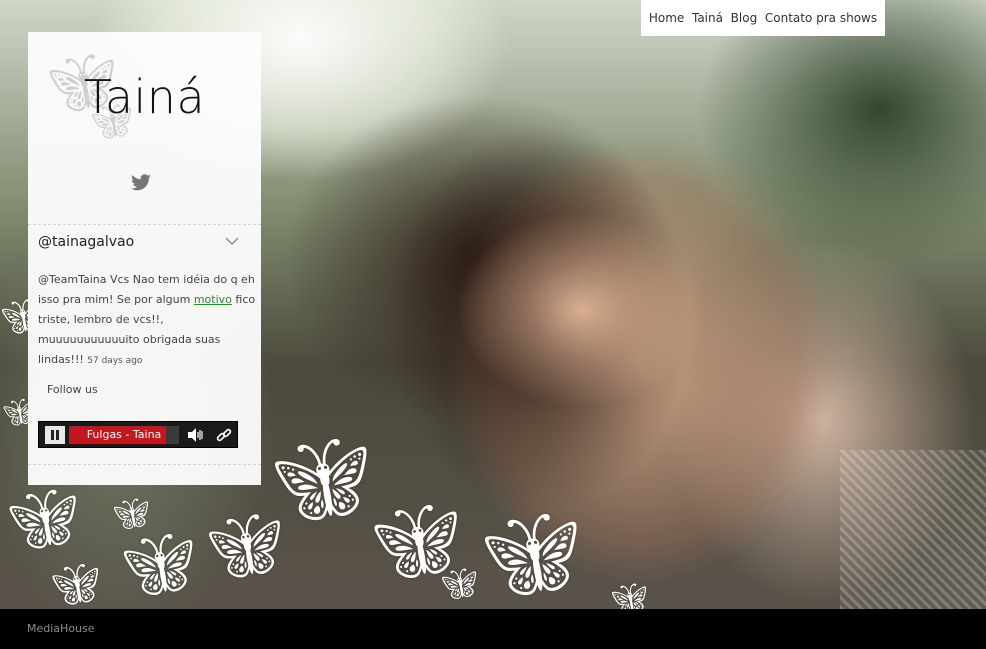  I want to click on nav-item-taina: Tainá, so click(707, 18).